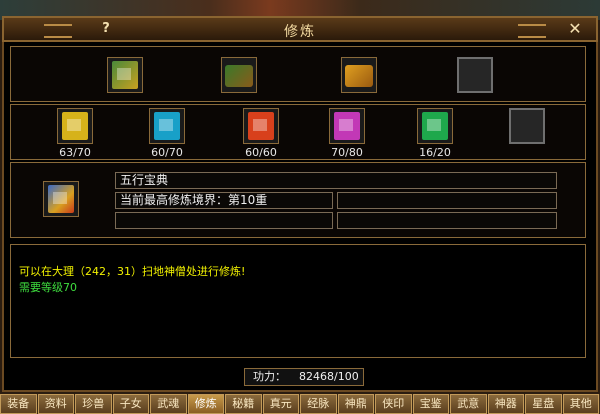 The height and width of the screenshot is (414, 600). I want to click on title-bar: ? 修炼 ✕, so click(300, 29).